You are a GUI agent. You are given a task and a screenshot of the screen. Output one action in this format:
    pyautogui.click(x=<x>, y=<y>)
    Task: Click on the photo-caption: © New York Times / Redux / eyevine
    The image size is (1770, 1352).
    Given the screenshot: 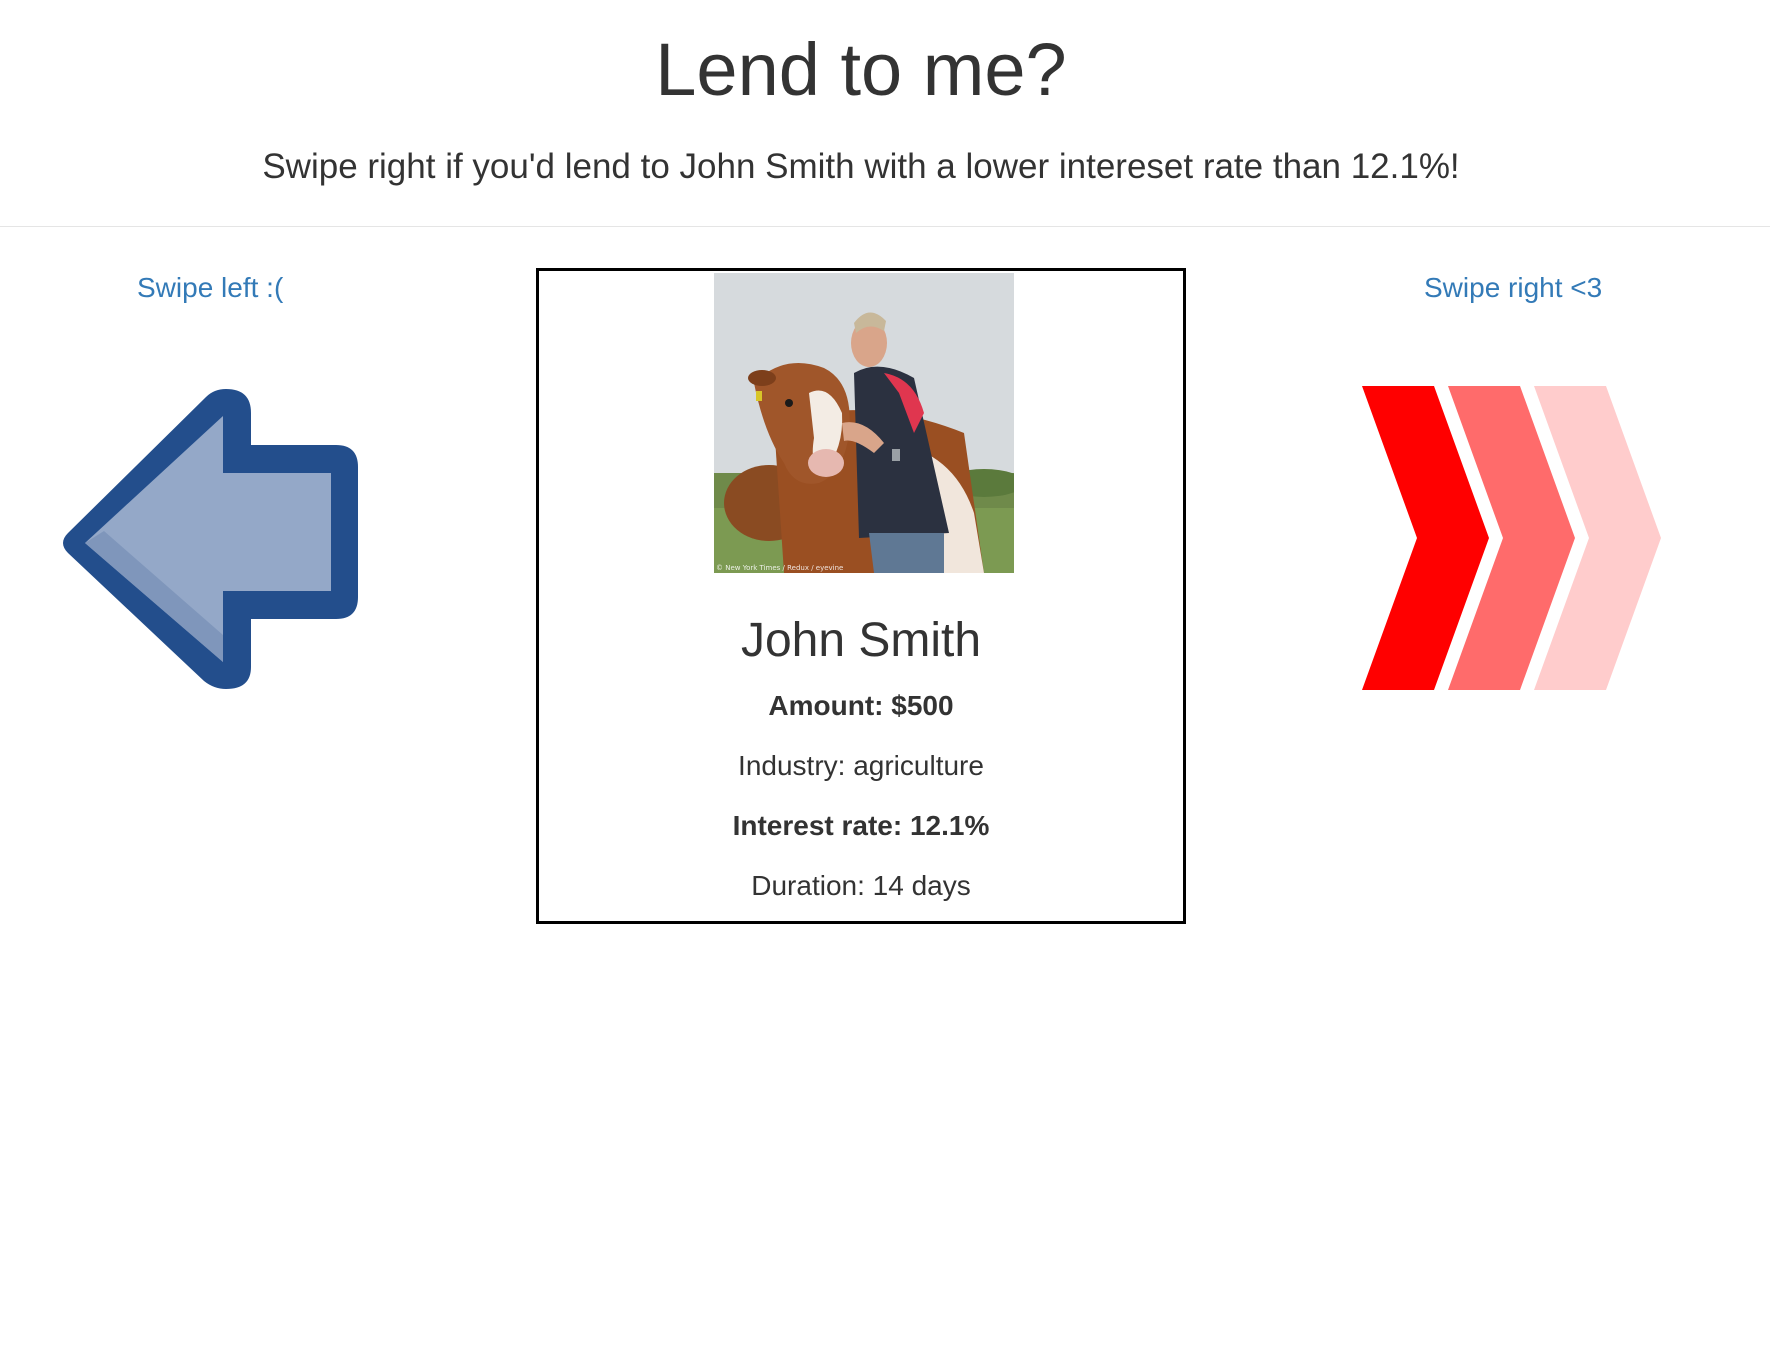 What is the action you would take?
    pyautogui.click(x=780, y=568)
    